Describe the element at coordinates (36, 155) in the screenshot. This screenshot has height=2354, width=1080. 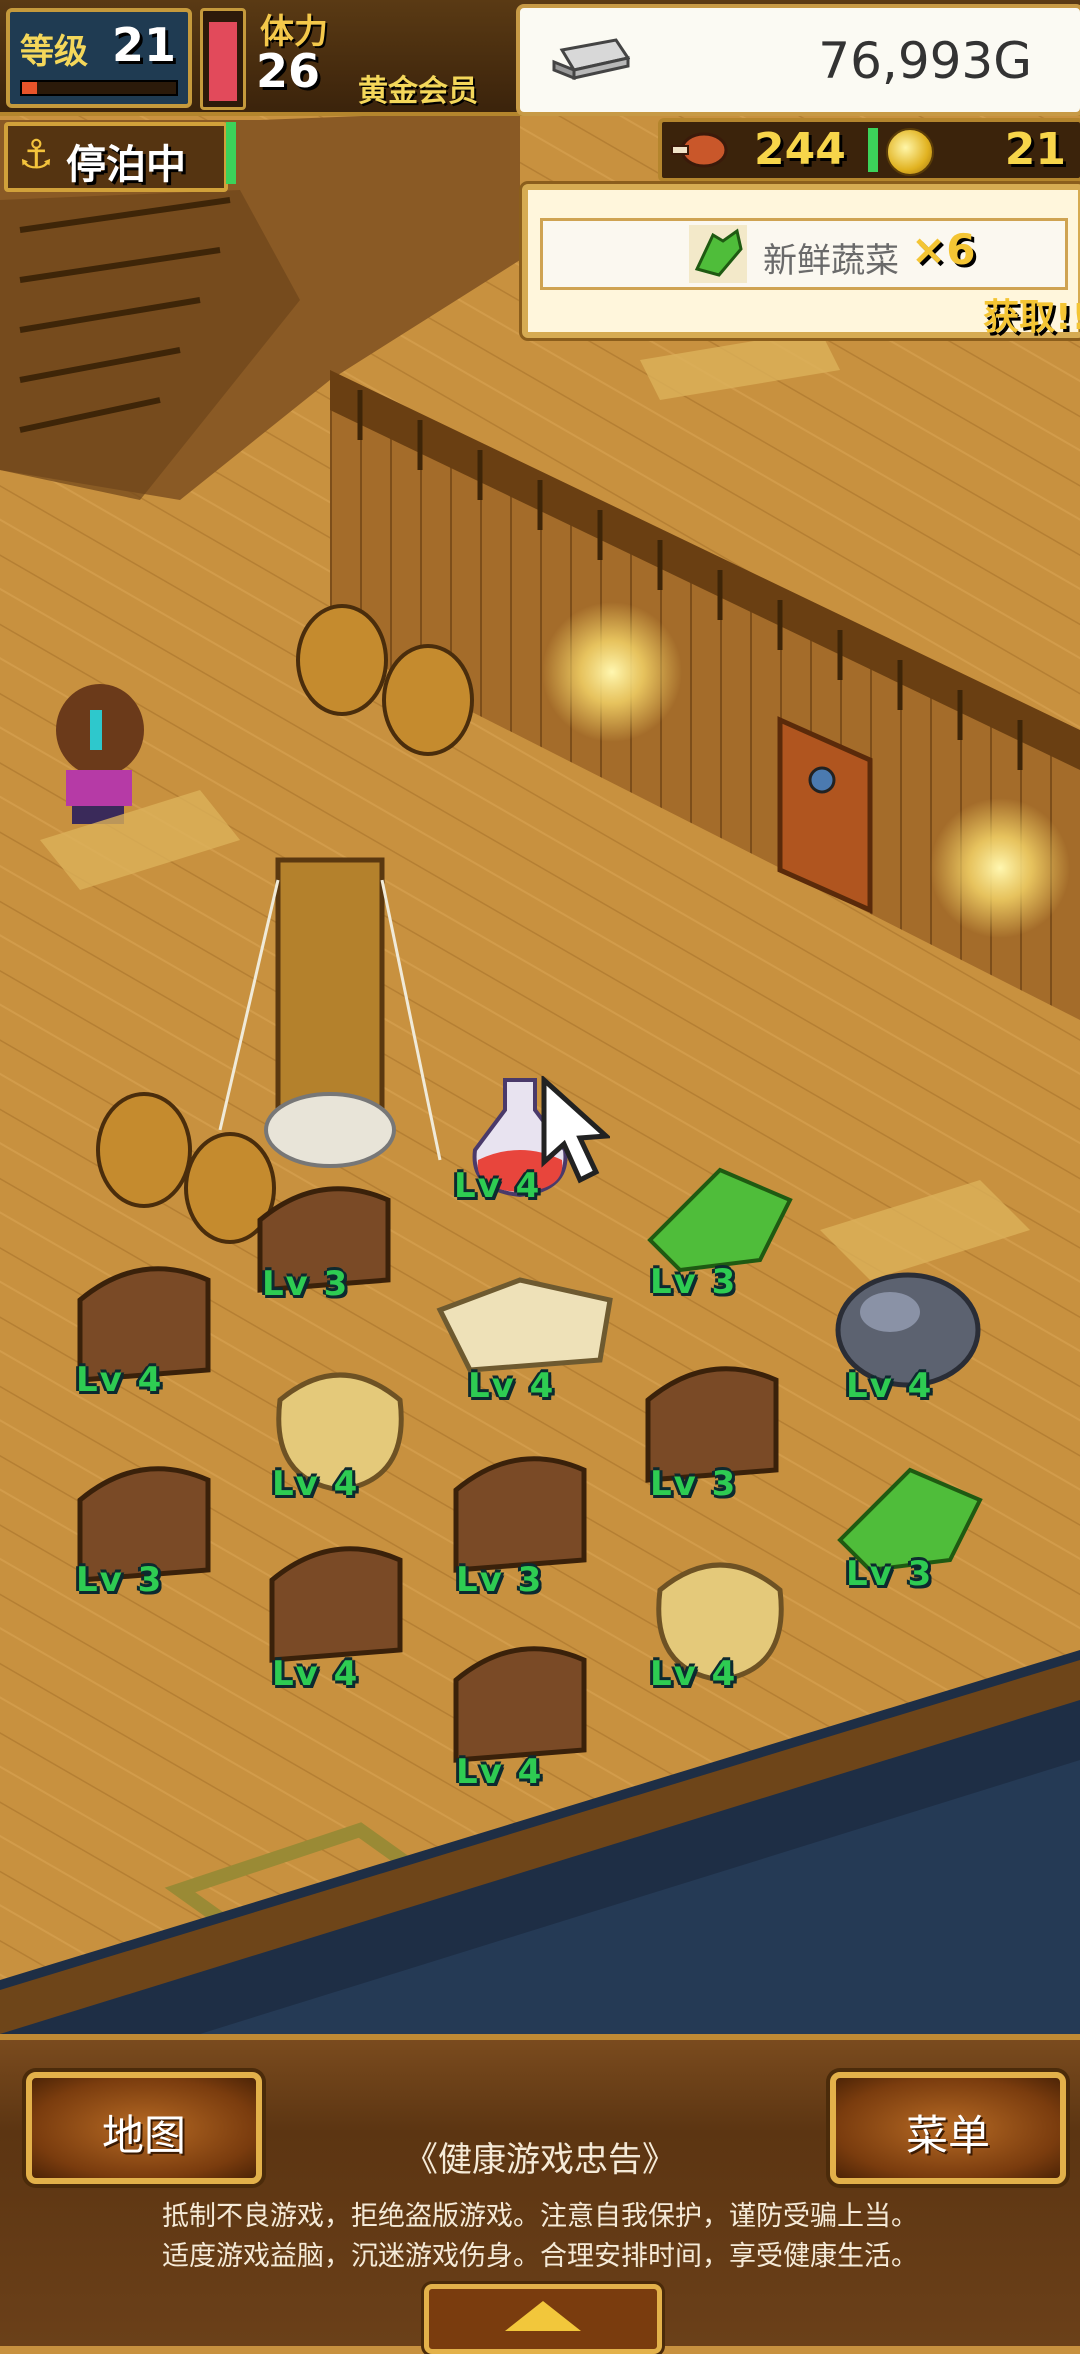
I see `anchor-icon: ⚓` at that location.